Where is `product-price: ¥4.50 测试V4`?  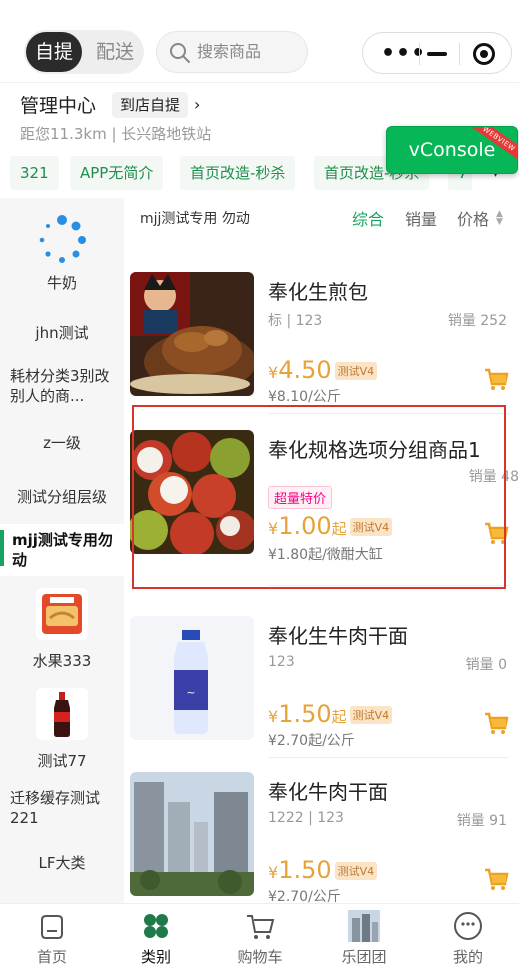
product-price: ¥4.50 测试V4 is located at coordinates (323, 370).